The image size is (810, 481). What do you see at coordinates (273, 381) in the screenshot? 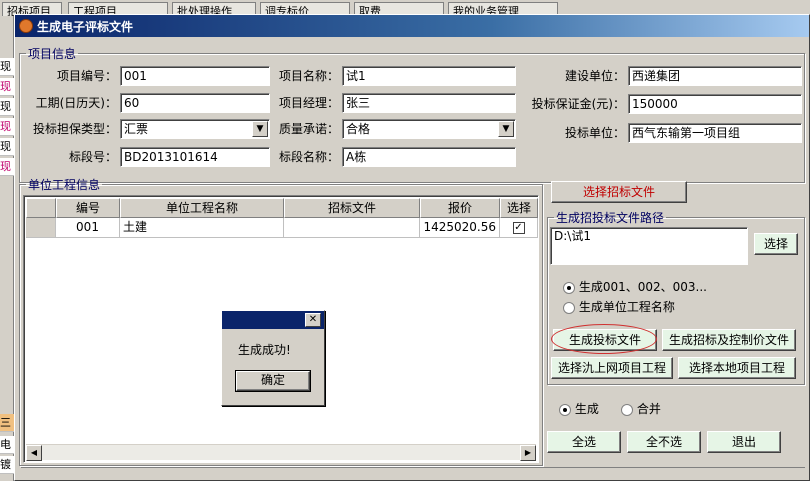
I see `ok-button: 确定` at bounding box center [273, 381].